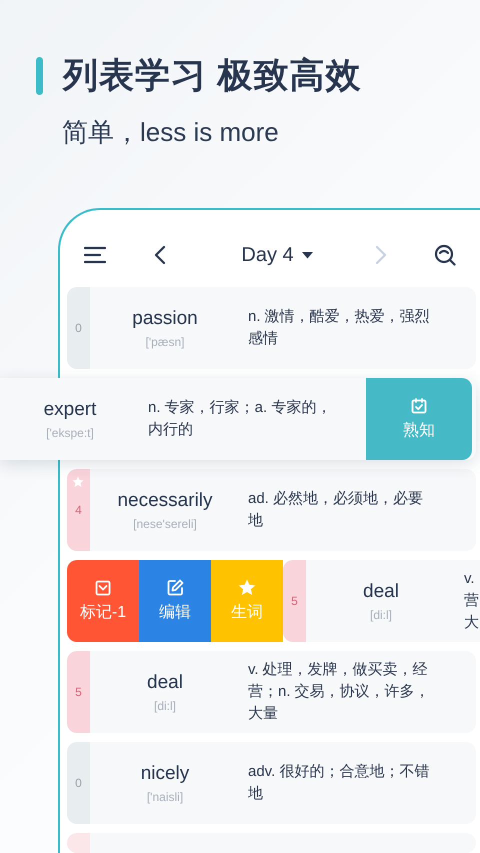  I want to click on swipe-action-button: 编辑, so click(175, 601).